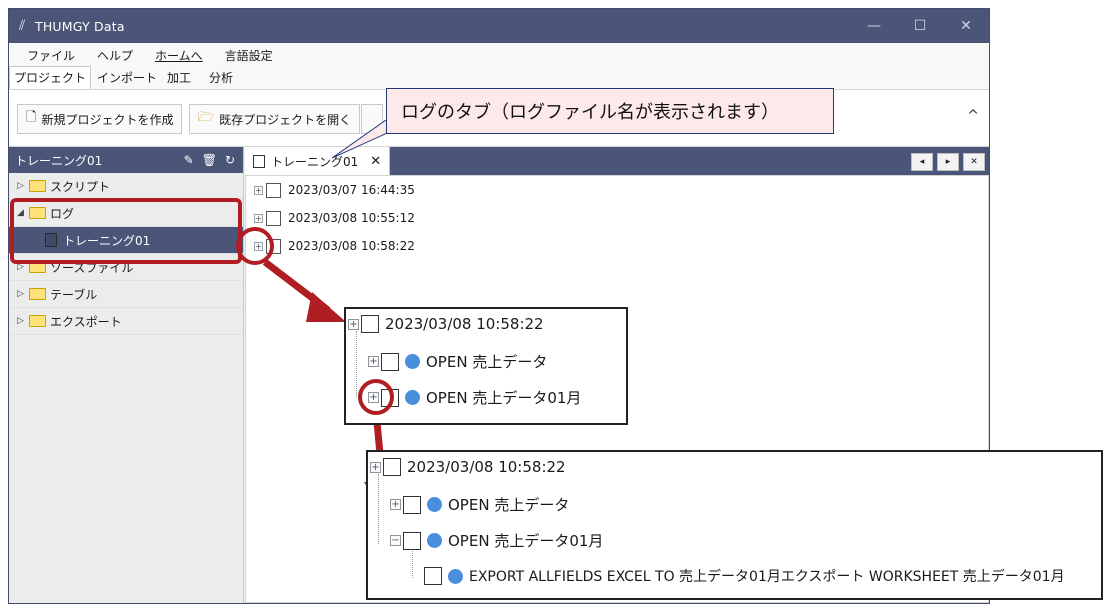 The width and height of the screenshot is (1105, 604). Describe the element at coordinates (499, 55) in the screenshot. I see `menu-bar: ファイル ヘルプ ホームへ 言語設定` at that location.